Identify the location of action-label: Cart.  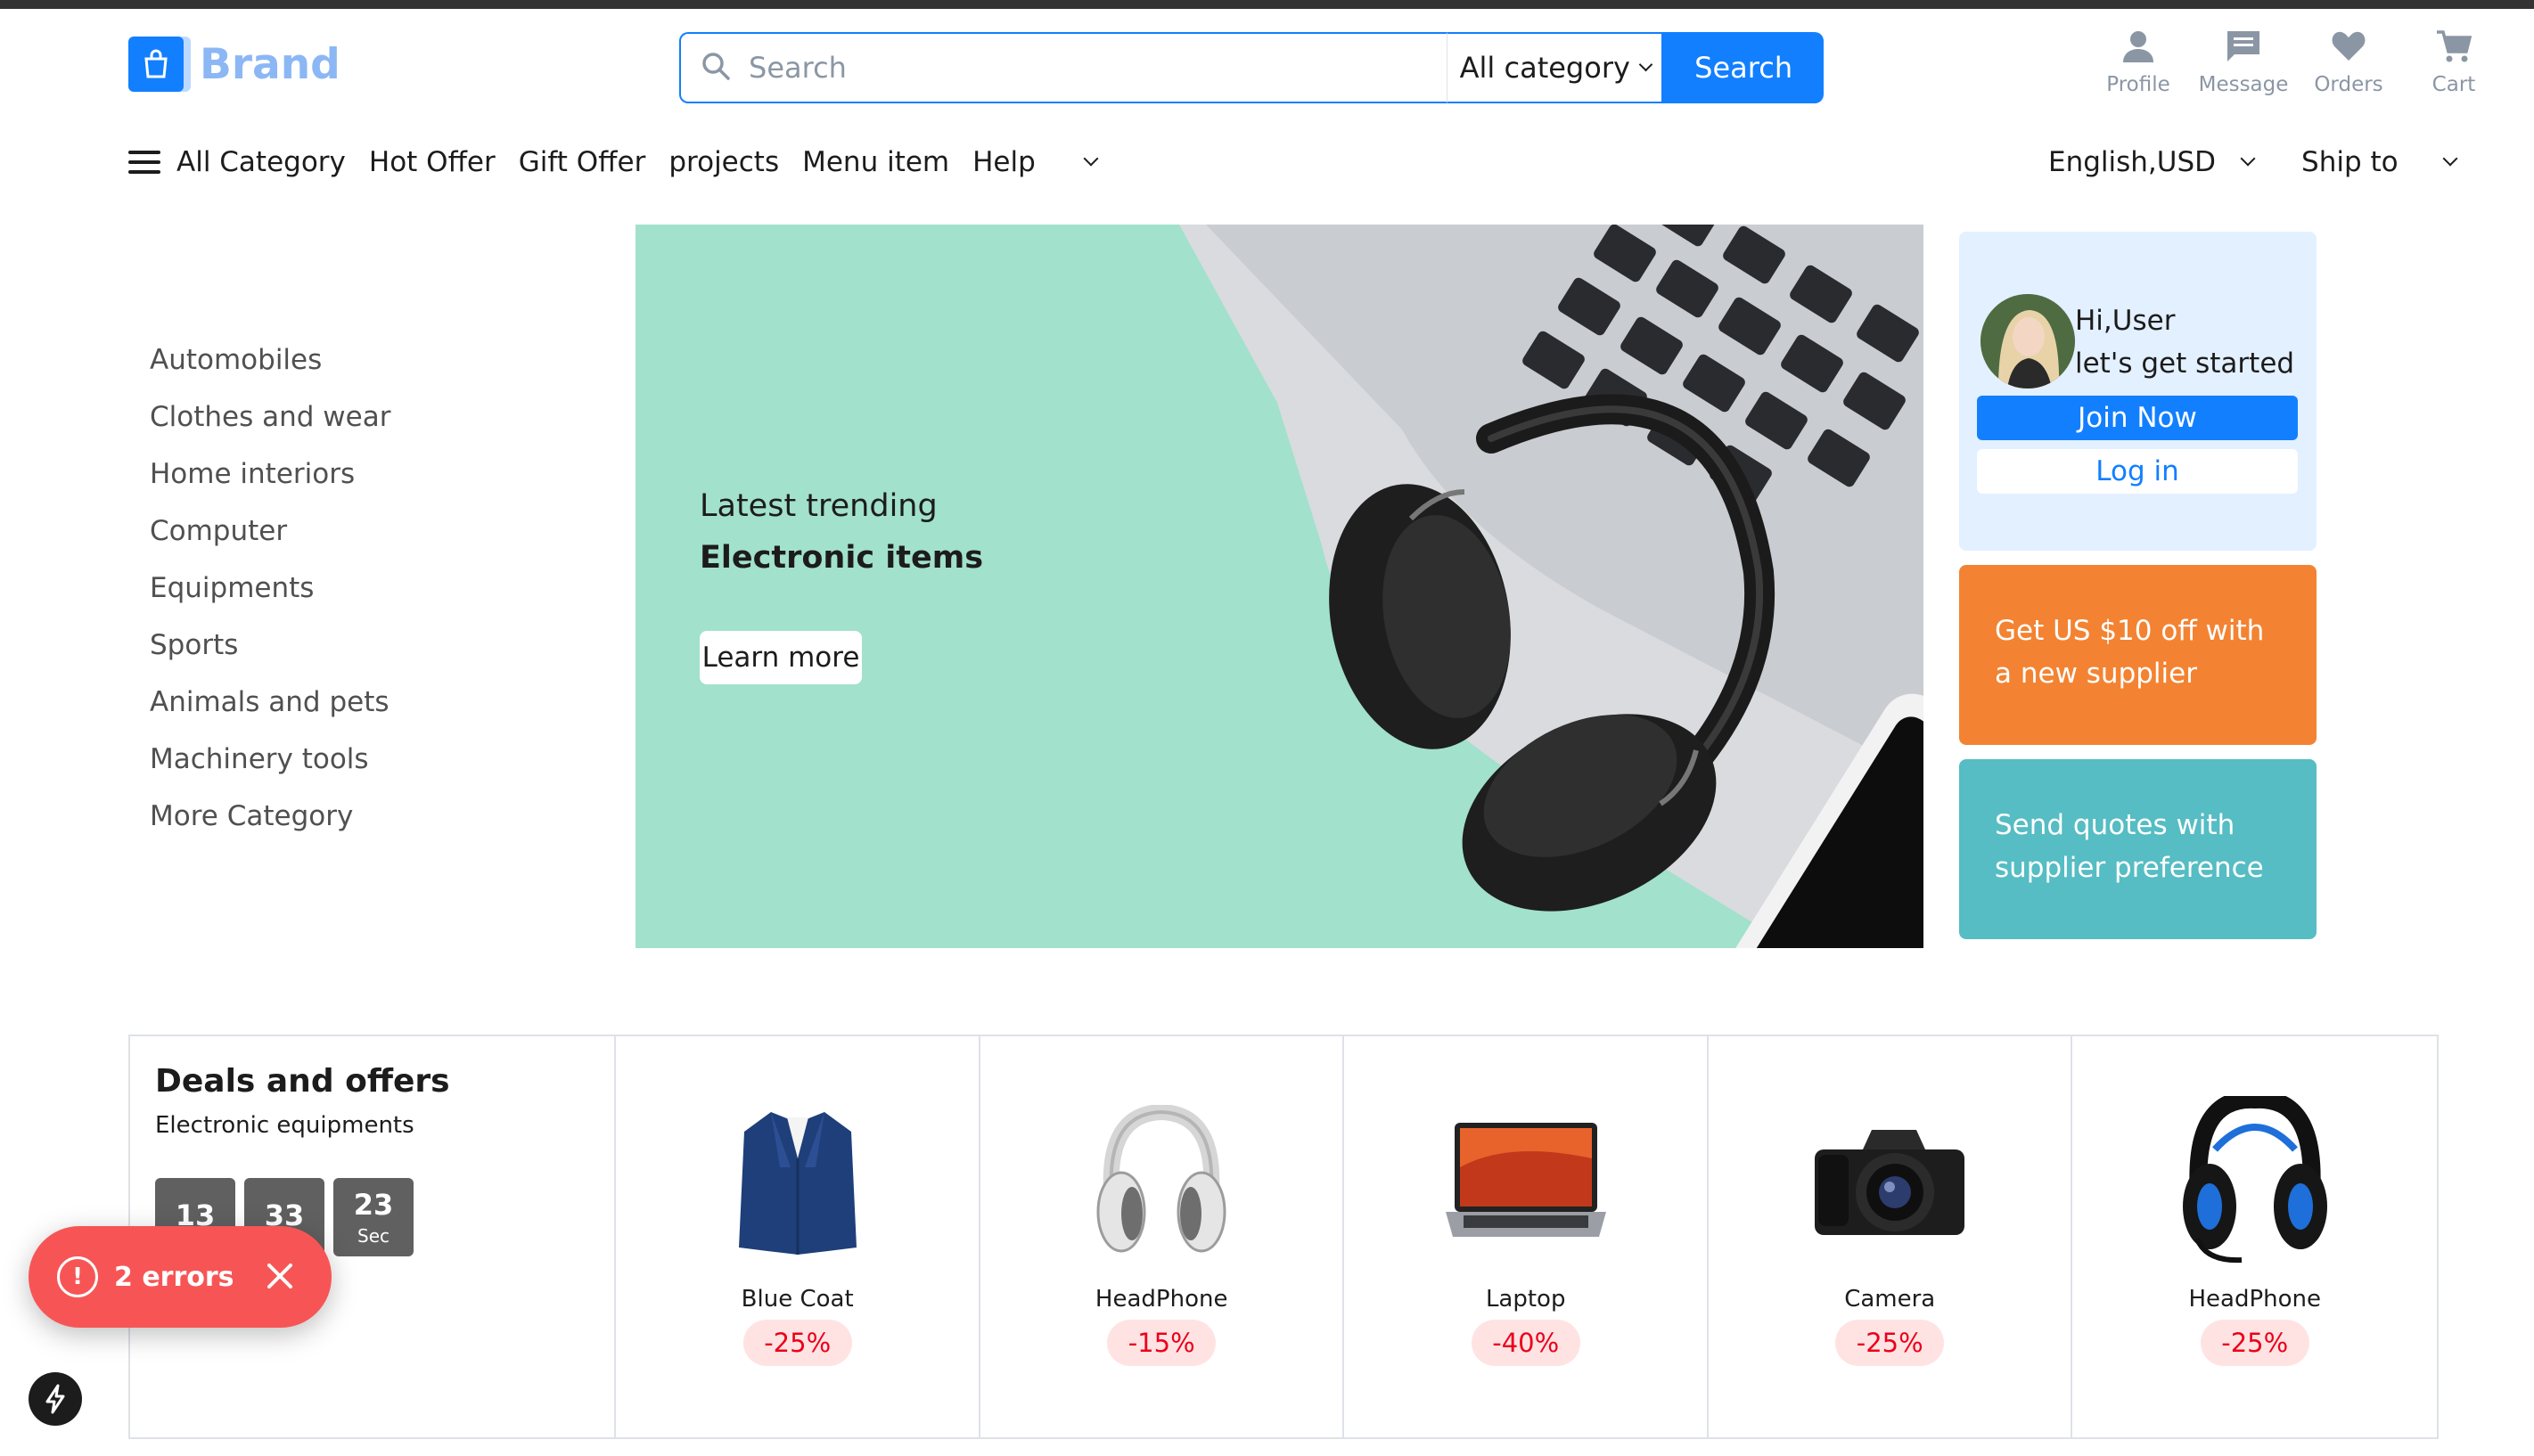
(2453, 84).